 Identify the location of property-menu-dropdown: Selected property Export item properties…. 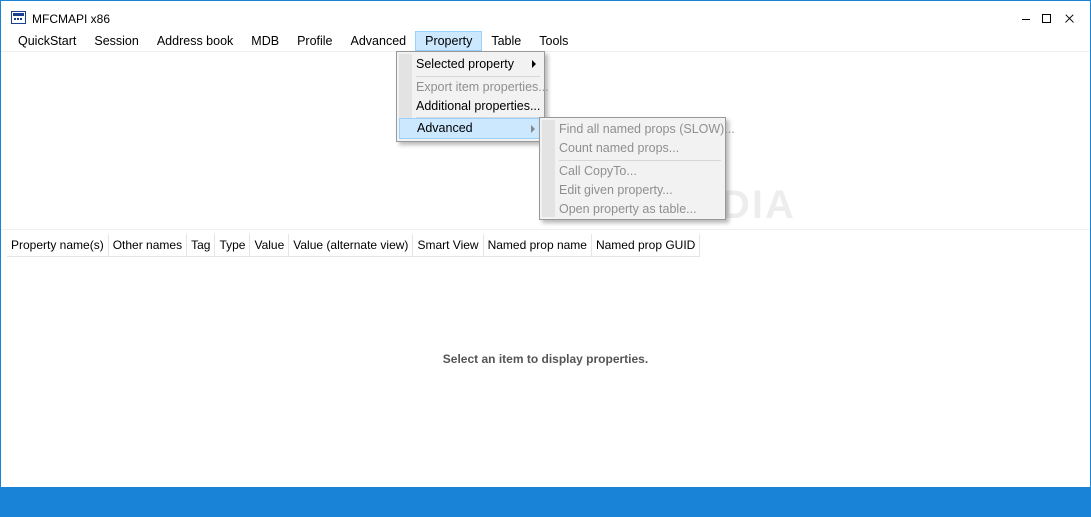
(472, 96).